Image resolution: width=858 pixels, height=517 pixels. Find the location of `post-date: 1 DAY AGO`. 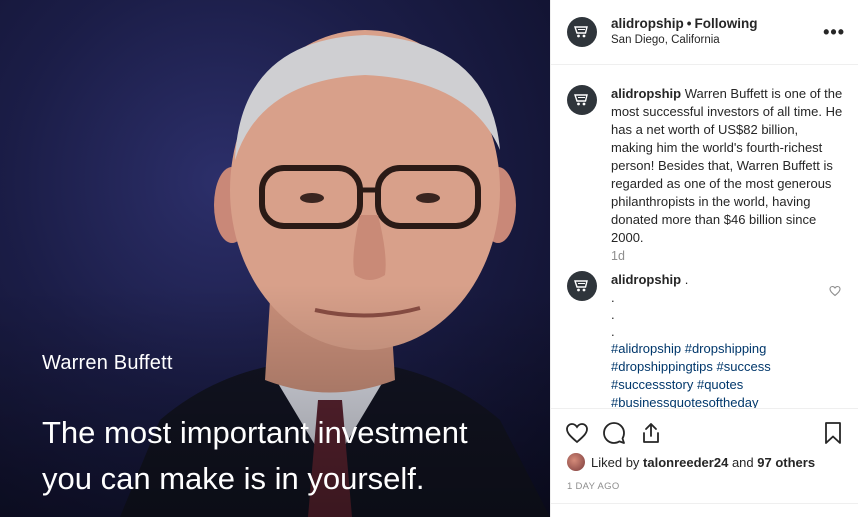

post-date: 1 DAY AGO is located at coordinates (593, 486).